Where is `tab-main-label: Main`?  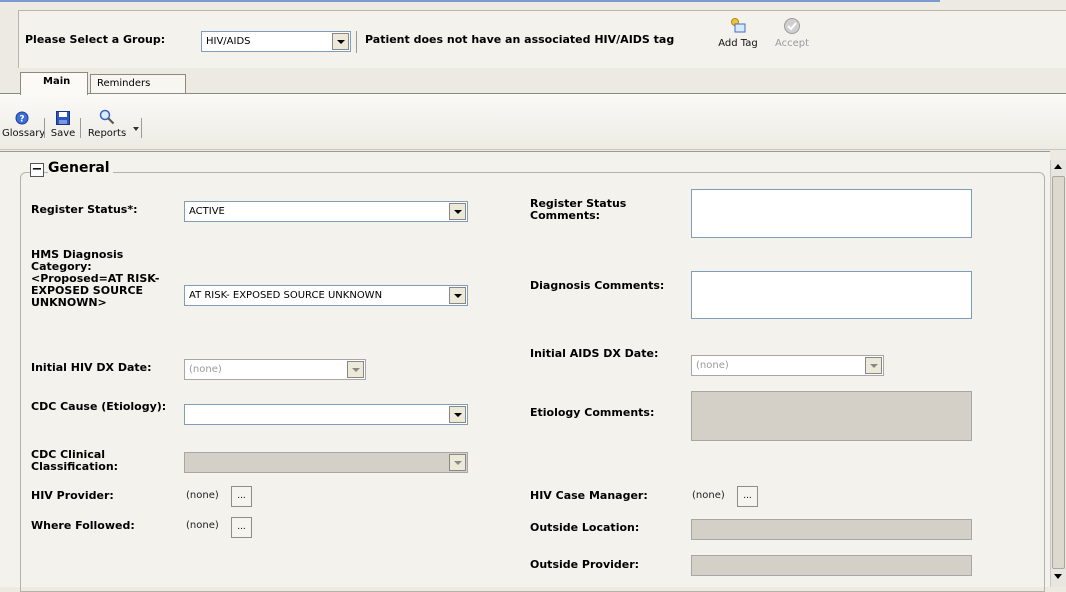 tab-main-label: Main is located at coordinates (57, 81).